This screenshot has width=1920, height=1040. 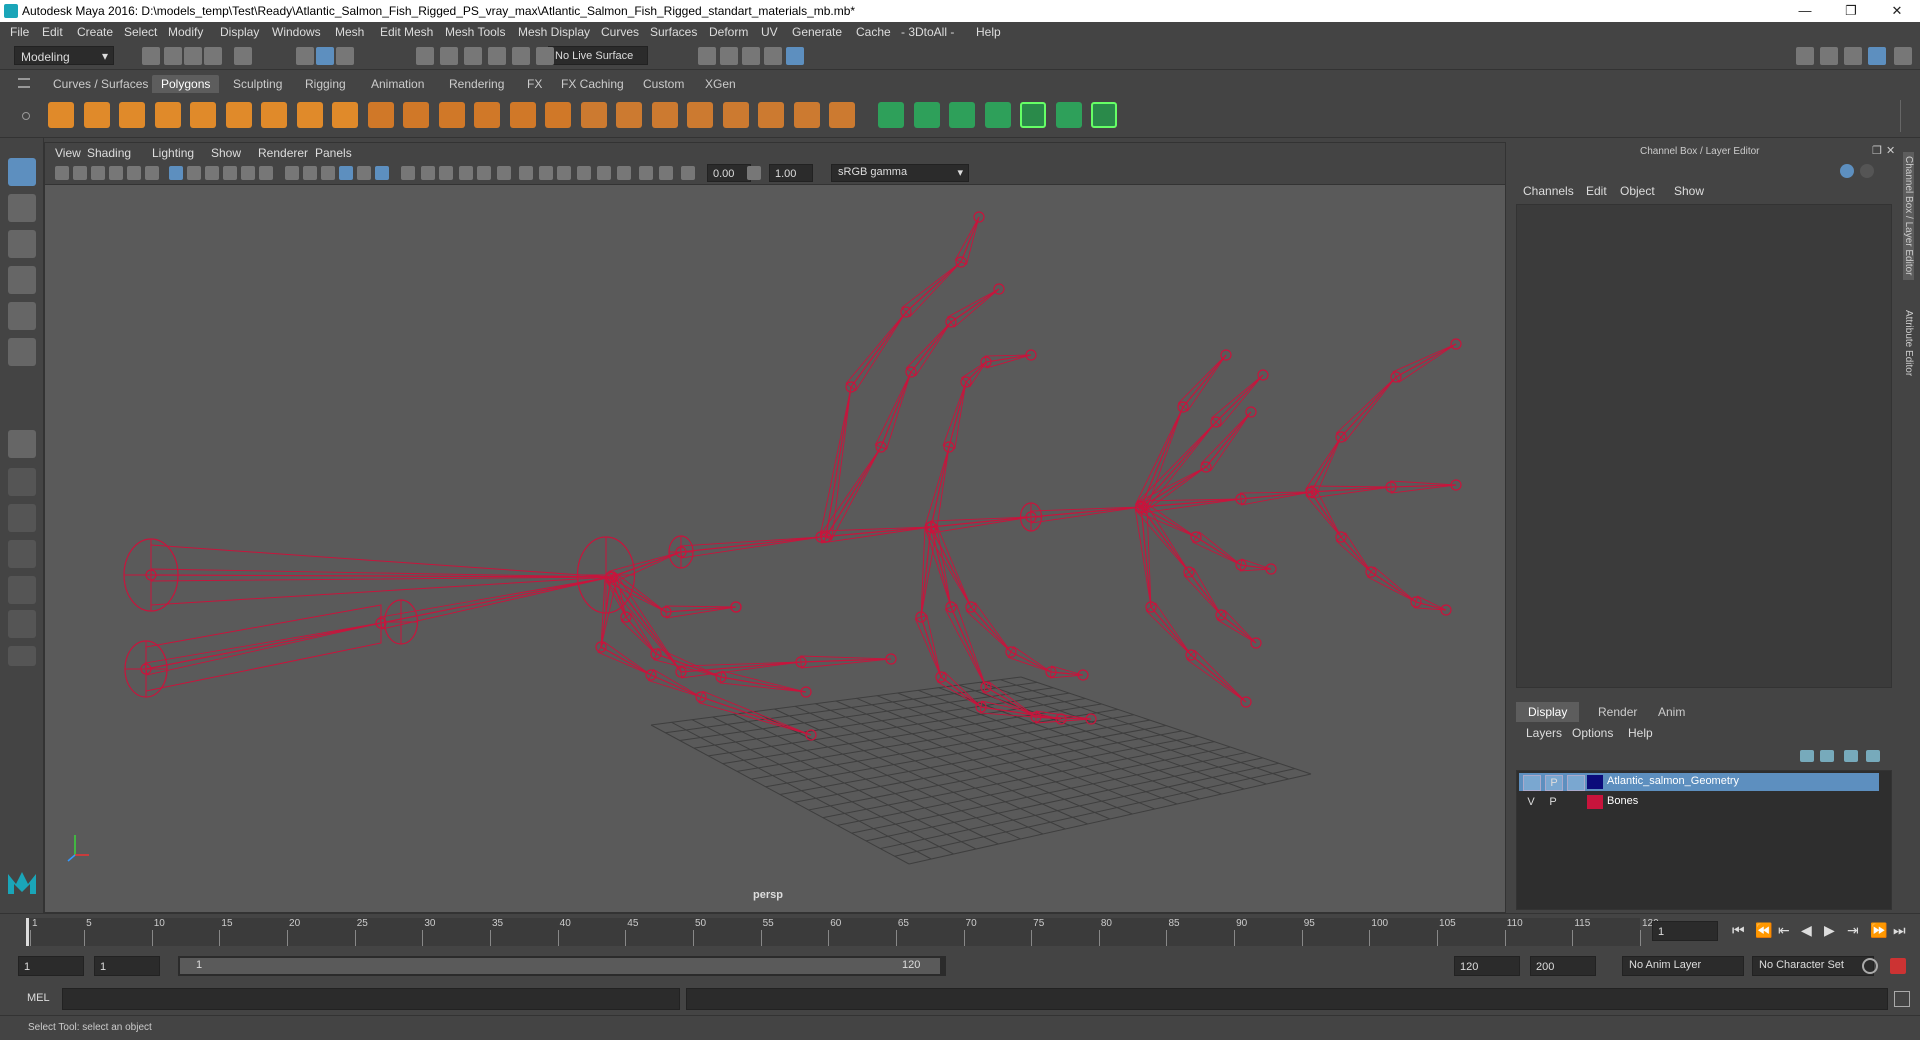 I want to click on menu-edit: Edit, so click(x=52, y=32).